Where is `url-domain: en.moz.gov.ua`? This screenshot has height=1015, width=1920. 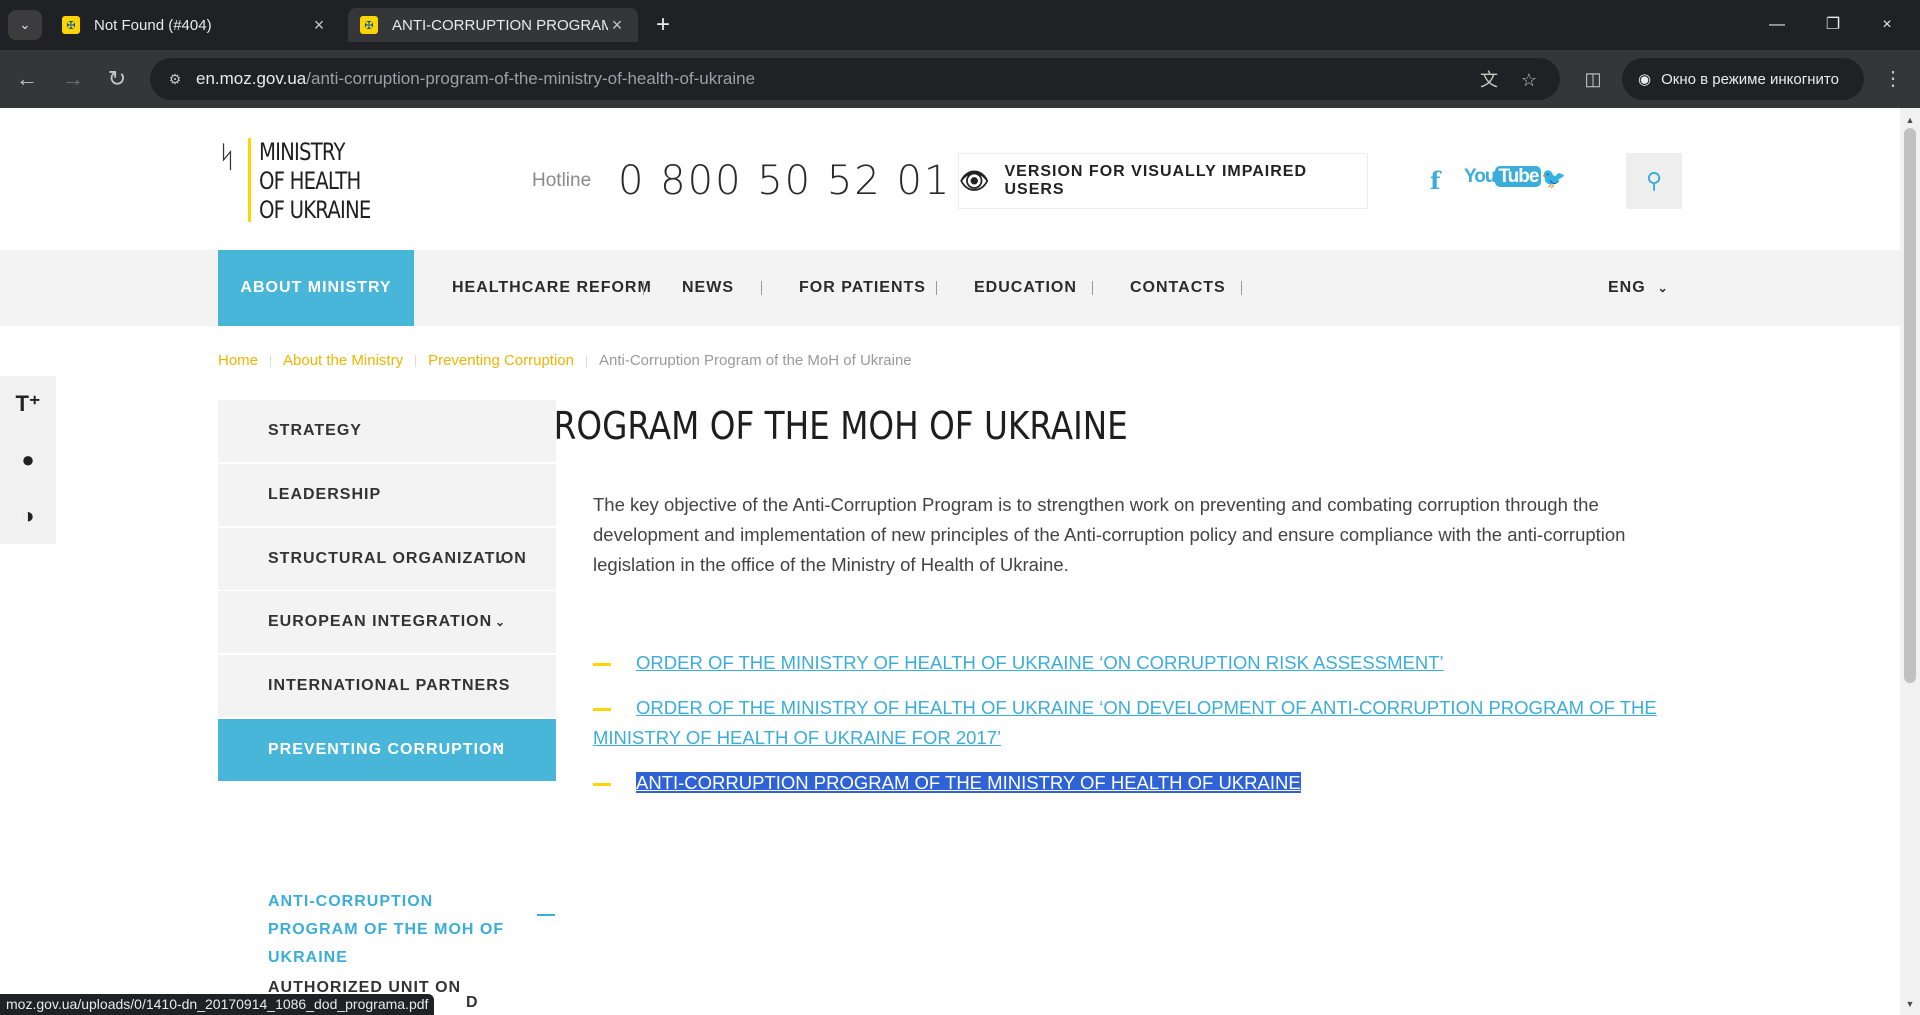 url-domain: en.moz.gov.ua is located at coordinates (251, 78).